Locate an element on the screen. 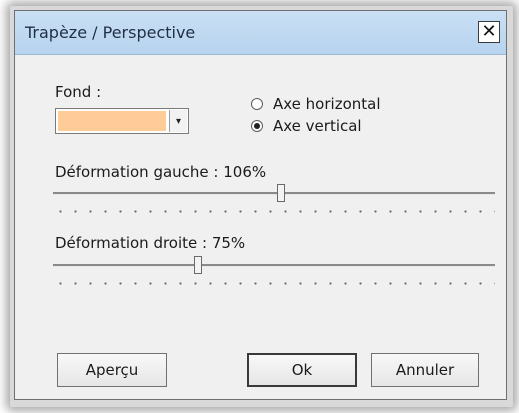 The width and height of the screenshot is (519, 413). deformation-right-label: Déformation droite : 75% is located at coordinates (150, 243).